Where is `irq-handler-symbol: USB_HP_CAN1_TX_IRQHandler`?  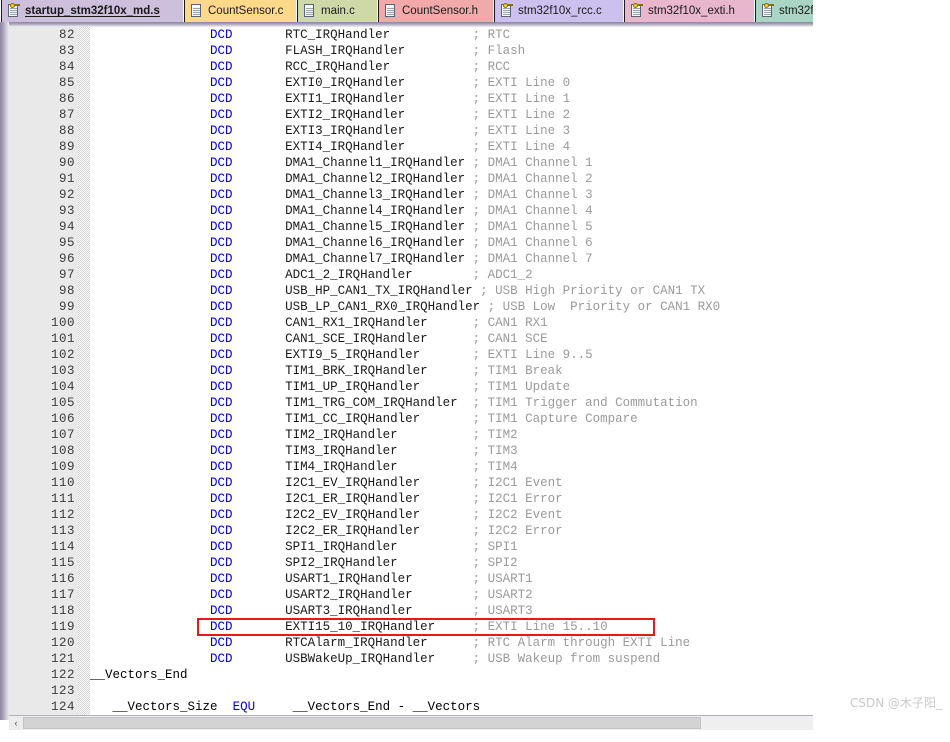 irq-handler-symbol: USB_HP_CAN1_TX_IRQHandler is located at coordinates (379, 291).